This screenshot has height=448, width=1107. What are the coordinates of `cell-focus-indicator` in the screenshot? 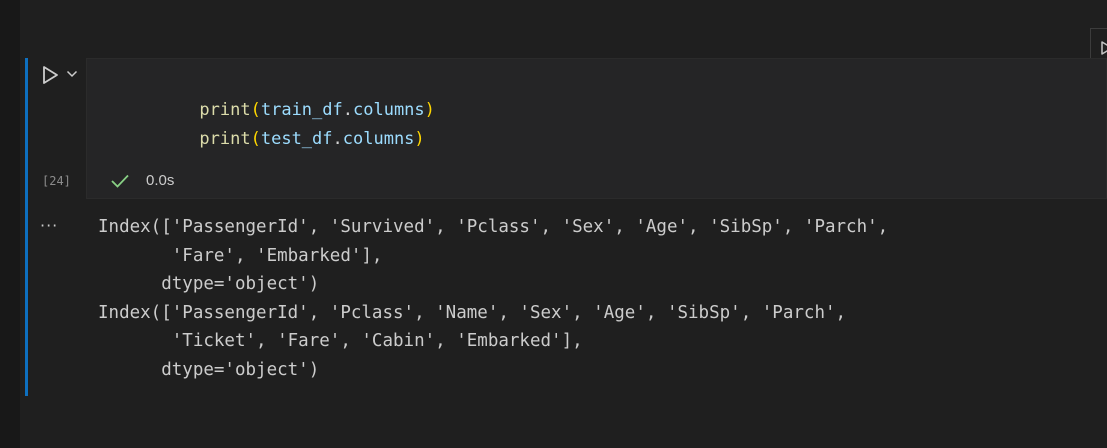 It's located at (26, 227).